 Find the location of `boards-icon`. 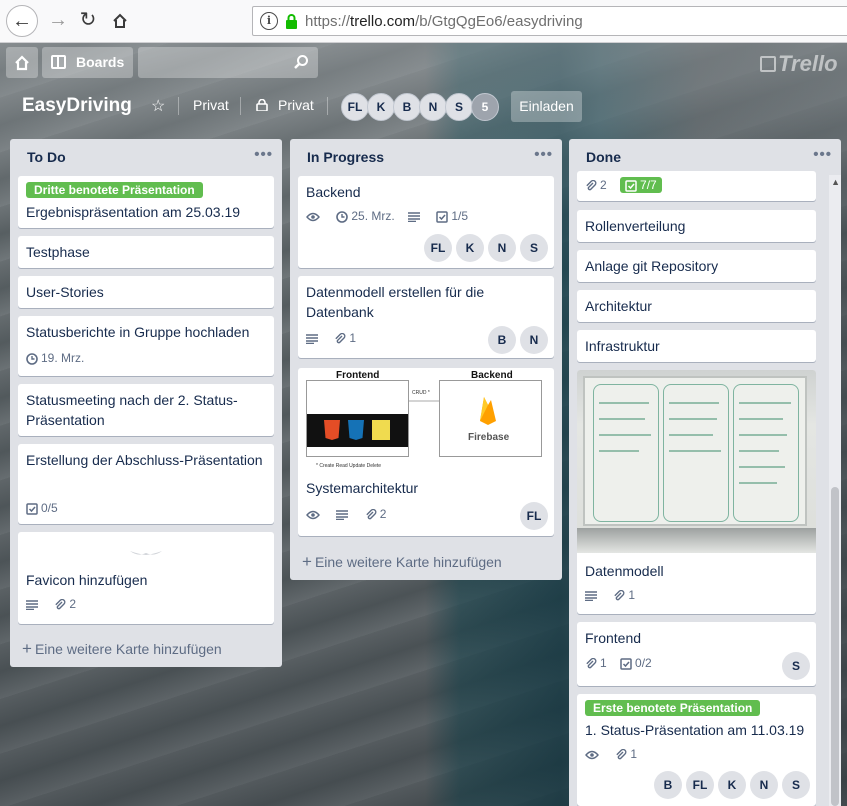

boards-icon is located at coordinates (58, 62).